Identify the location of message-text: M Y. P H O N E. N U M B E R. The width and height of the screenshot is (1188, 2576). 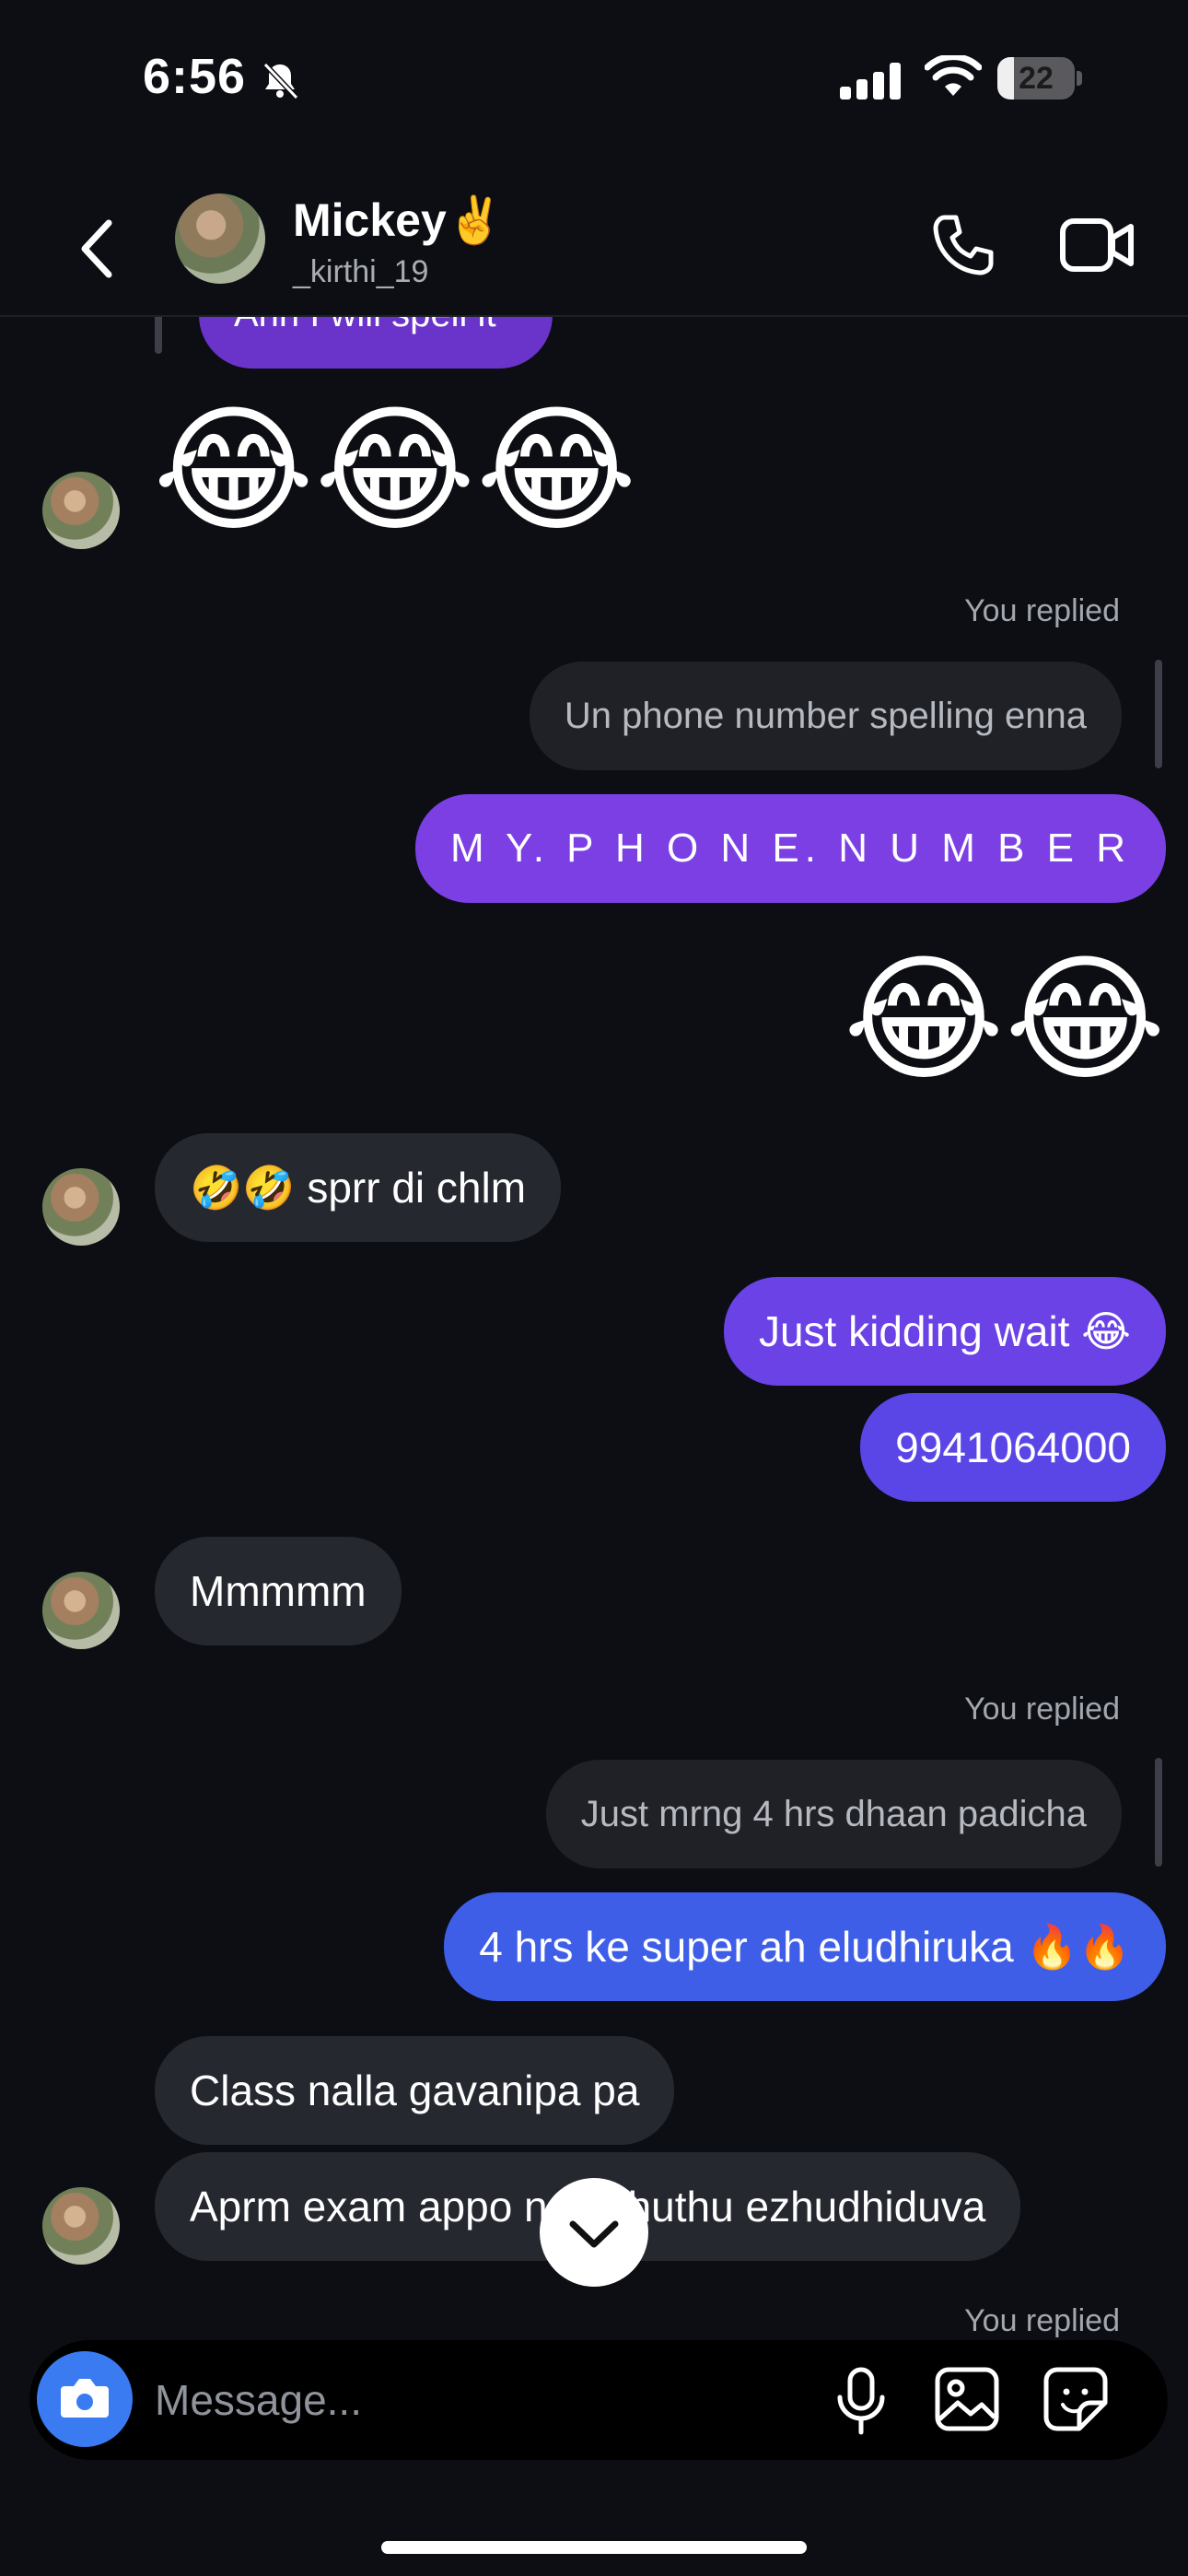
(790, 848).